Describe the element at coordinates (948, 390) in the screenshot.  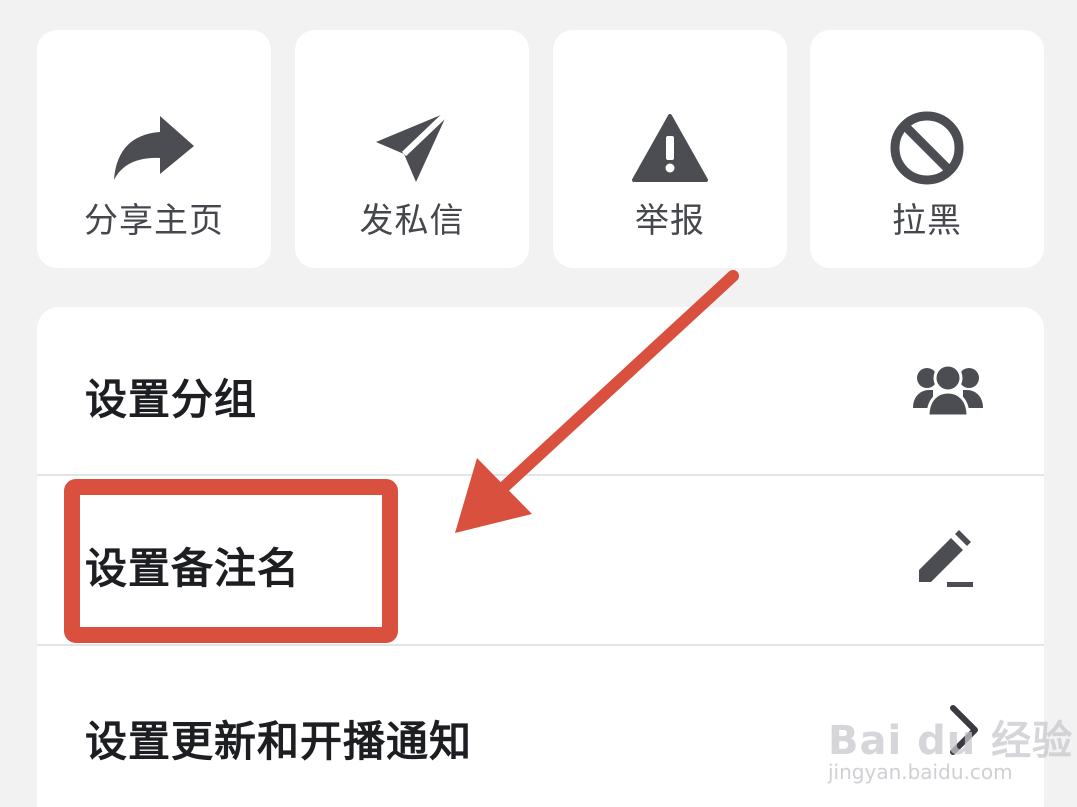
I see `group-icon` at that location.